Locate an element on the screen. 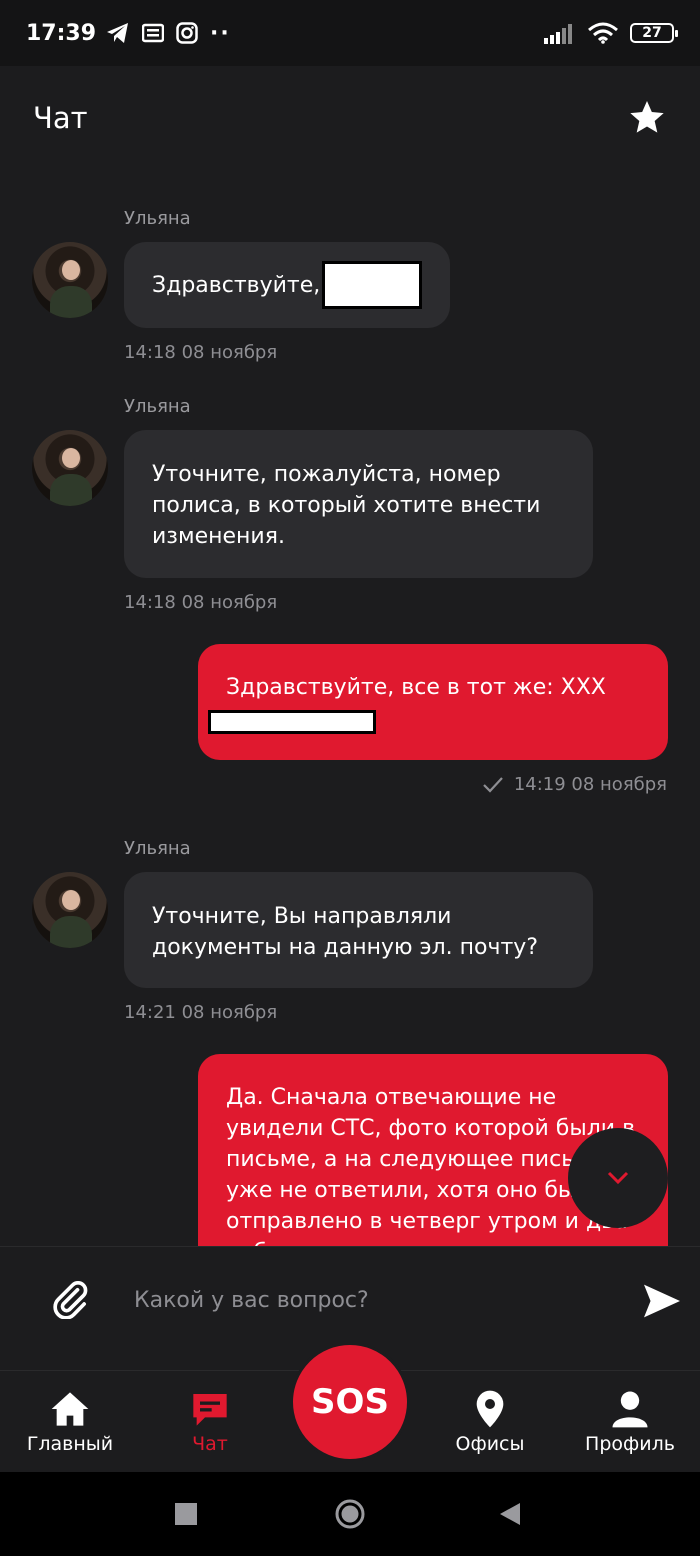 The width and height of the screenshot is (700, 1556). message-time: 14:21 08 ноября is located at coordinates (201, 1012).